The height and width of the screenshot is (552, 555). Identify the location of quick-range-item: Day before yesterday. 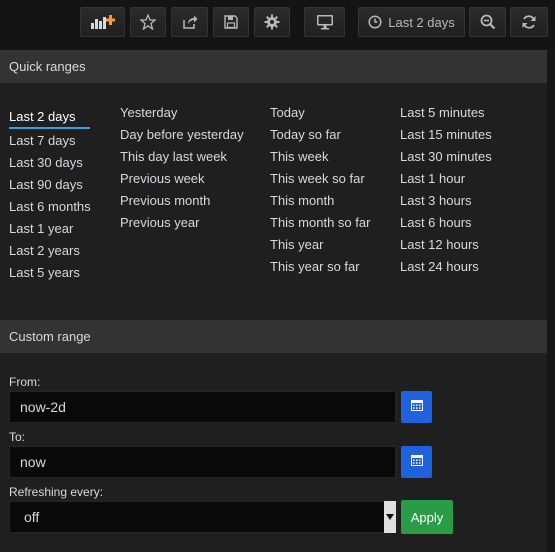
(182, 135).